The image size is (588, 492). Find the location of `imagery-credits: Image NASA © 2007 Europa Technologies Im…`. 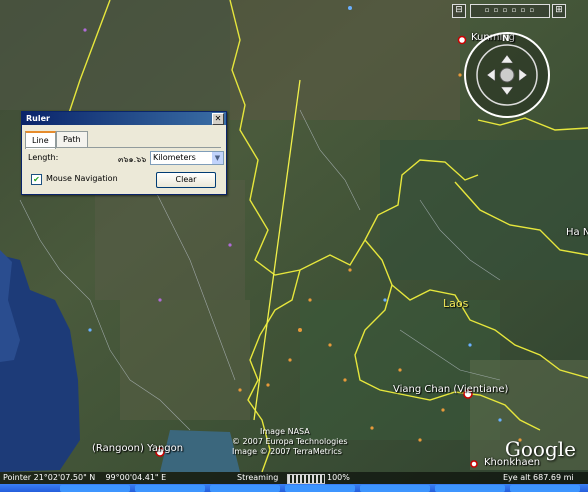

imagery-credits: Image NASA © 2007 Europa Technologies Im… is located at coordinates (290, 442).